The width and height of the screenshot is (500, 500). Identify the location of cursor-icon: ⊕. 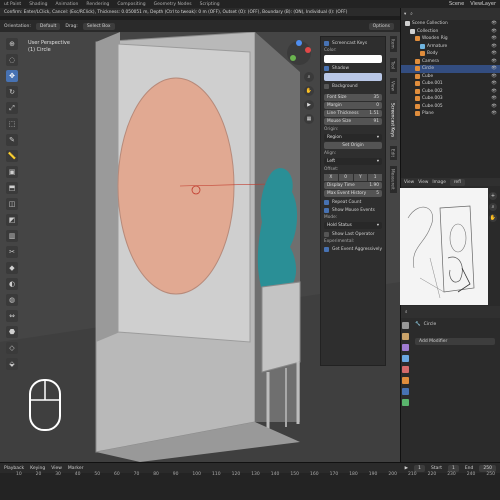
(12, 44).